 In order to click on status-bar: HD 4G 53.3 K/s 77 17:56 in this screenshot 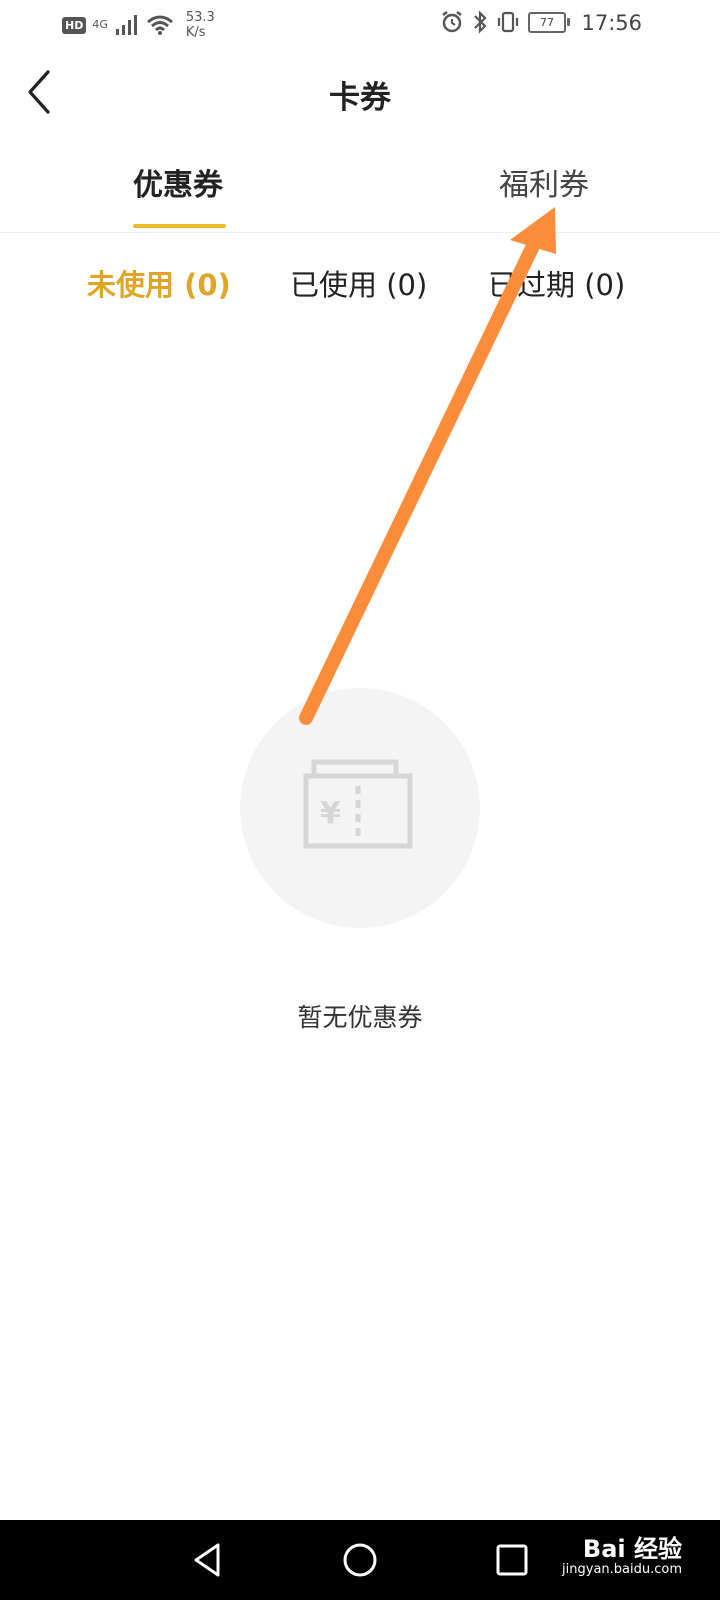, I will do `click(360, 24)`.